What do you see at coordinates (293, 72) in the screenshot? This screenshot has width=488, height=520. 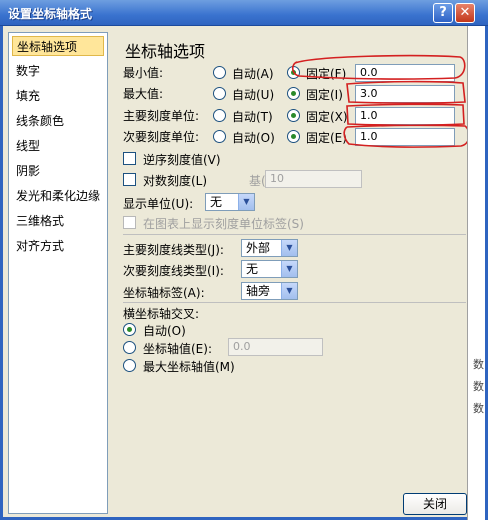 I see `min-fixed-radio` at bounding box center [293, 72].